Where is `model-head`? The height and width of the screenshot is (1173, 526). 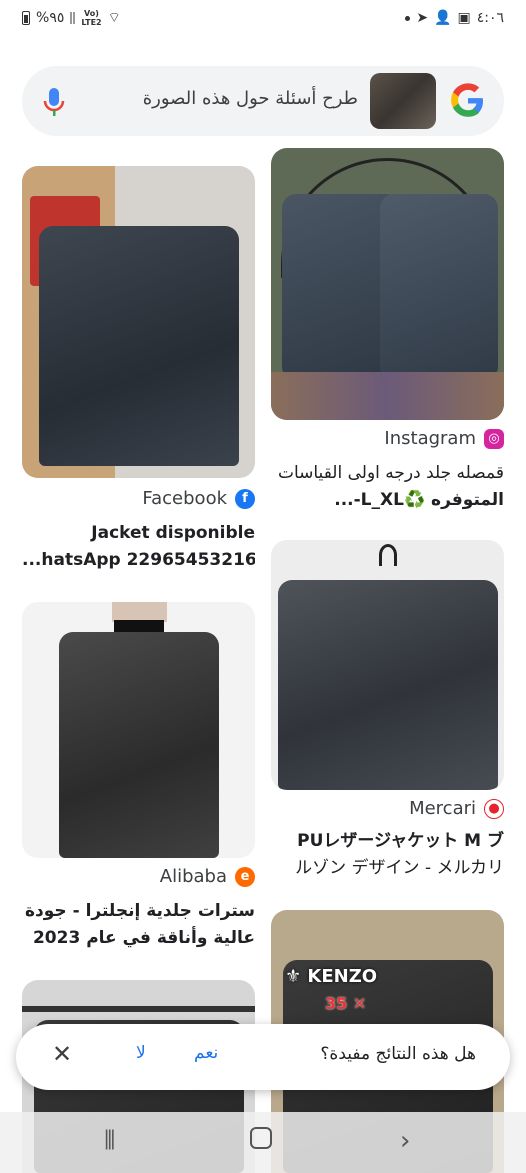
model-head is located at coordinates (139, 612).